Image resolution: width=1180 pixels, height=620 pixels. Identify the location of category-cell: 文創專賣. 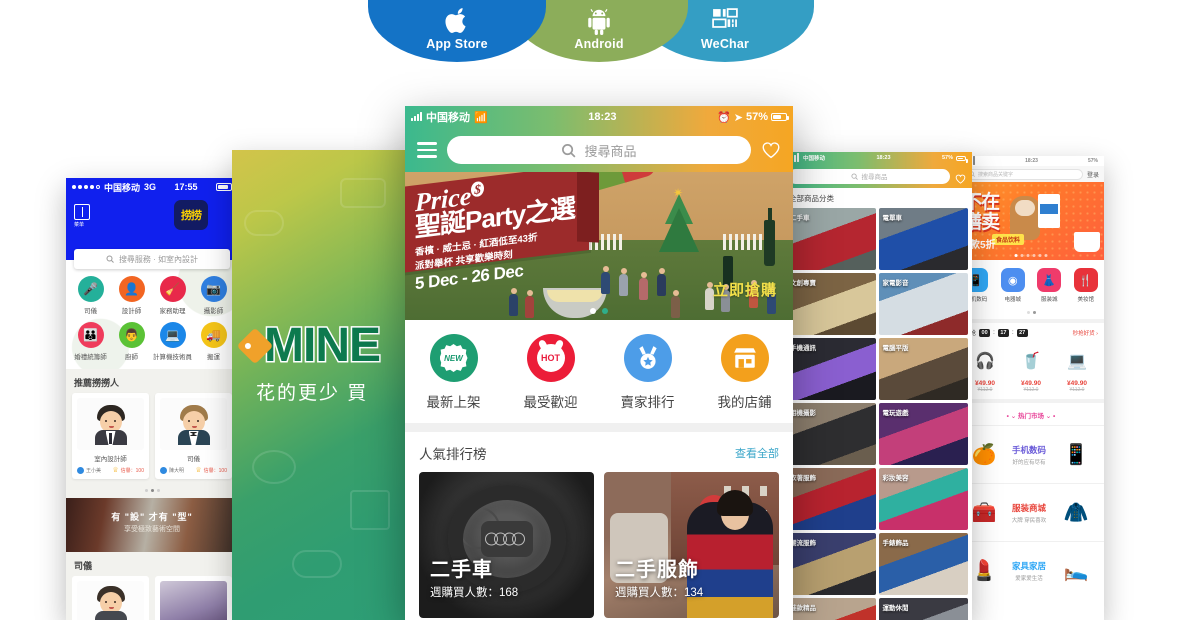
(831, 304).